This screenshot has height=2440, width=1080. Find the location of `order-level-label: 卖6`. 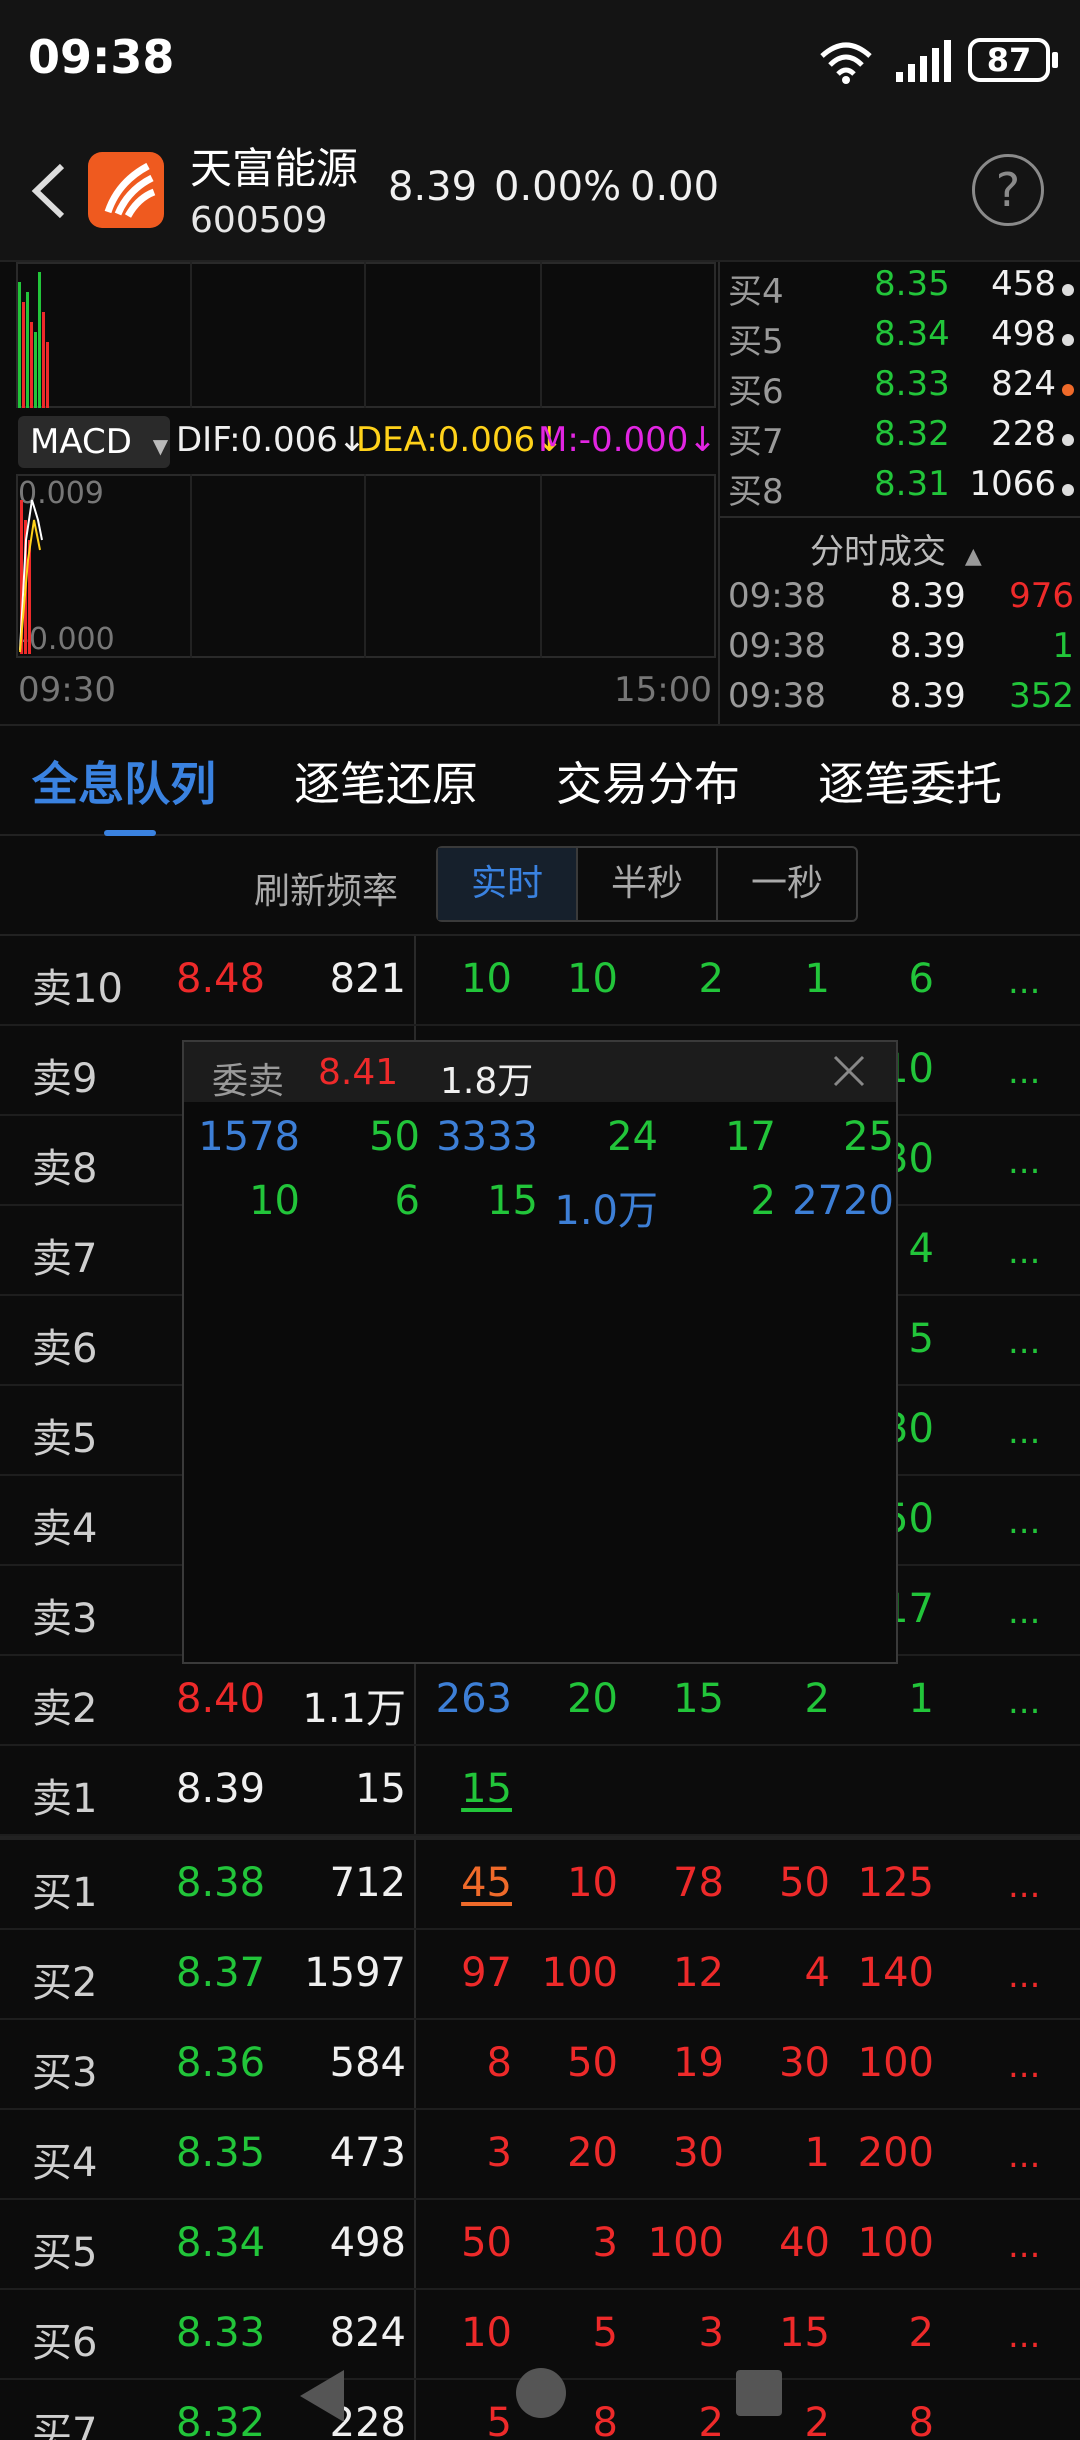

order-level-label: 卖6 is located at coordinates (65, 1349).